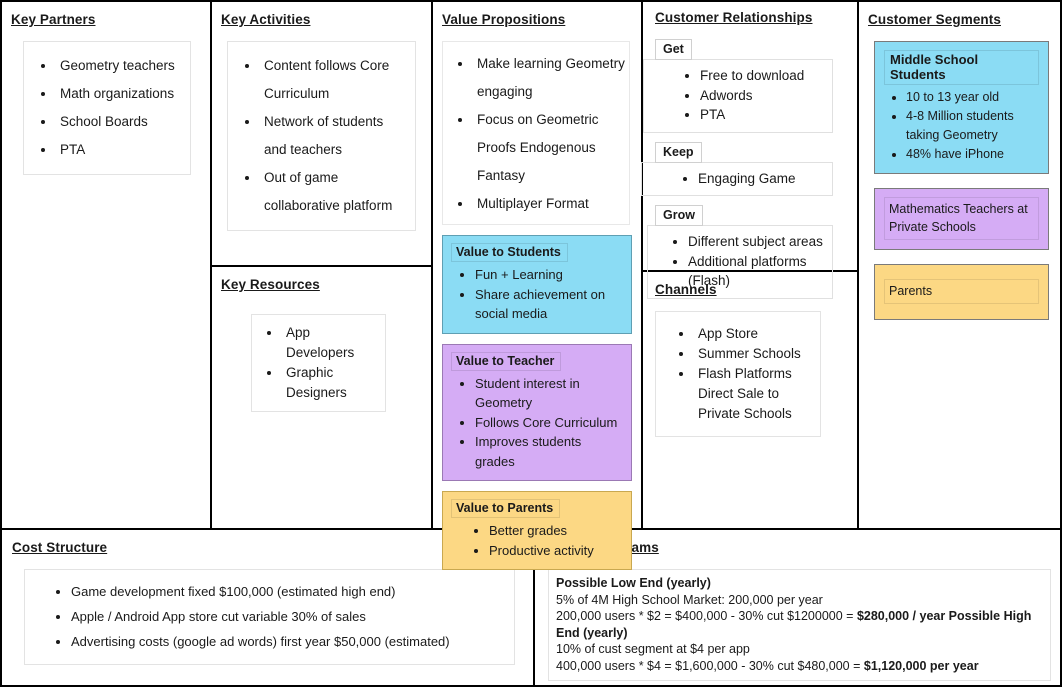 This screenshot has width=1062, height=687. I want to click on list-item: Network of students and teachers, so click(334, 136).